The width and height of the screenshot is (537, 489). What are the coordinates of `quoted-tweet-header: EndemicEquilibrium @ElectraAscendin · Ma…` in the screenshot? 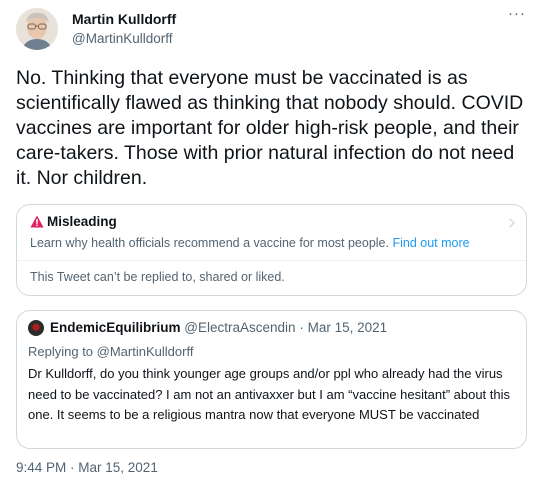 It's located at (218, 327).